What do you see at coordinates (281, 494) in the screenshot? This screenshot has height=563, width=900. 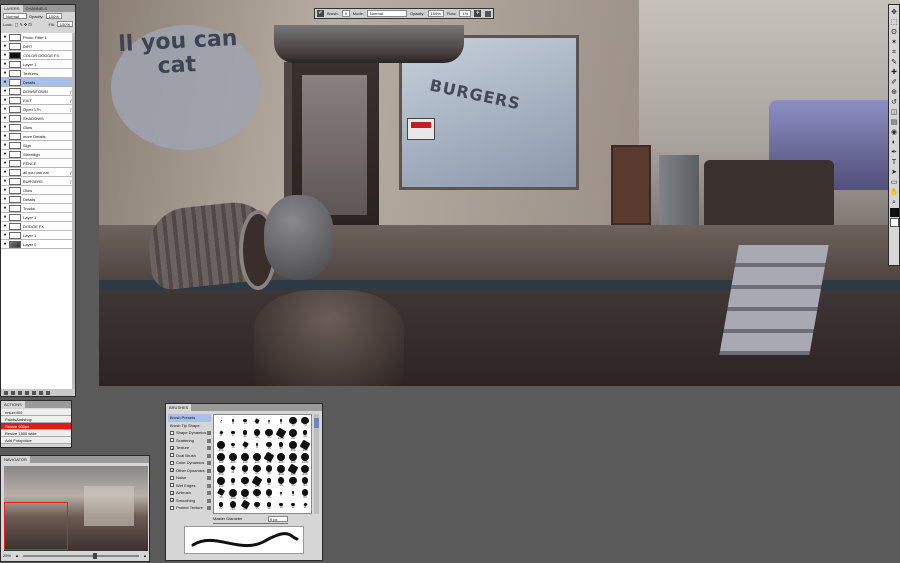 I see `brush-preset: 5` at bounding box center [281, 494].